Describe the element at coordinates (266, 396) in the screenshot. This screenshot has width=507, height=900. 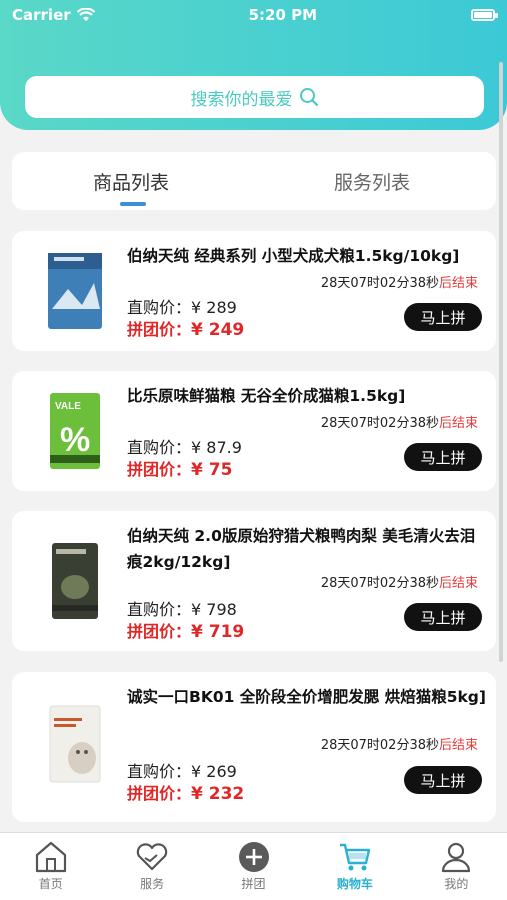
I see `product-title: 比乐原味鲜猫粮 无谷全价成猫粮1.5kg]` at that location.